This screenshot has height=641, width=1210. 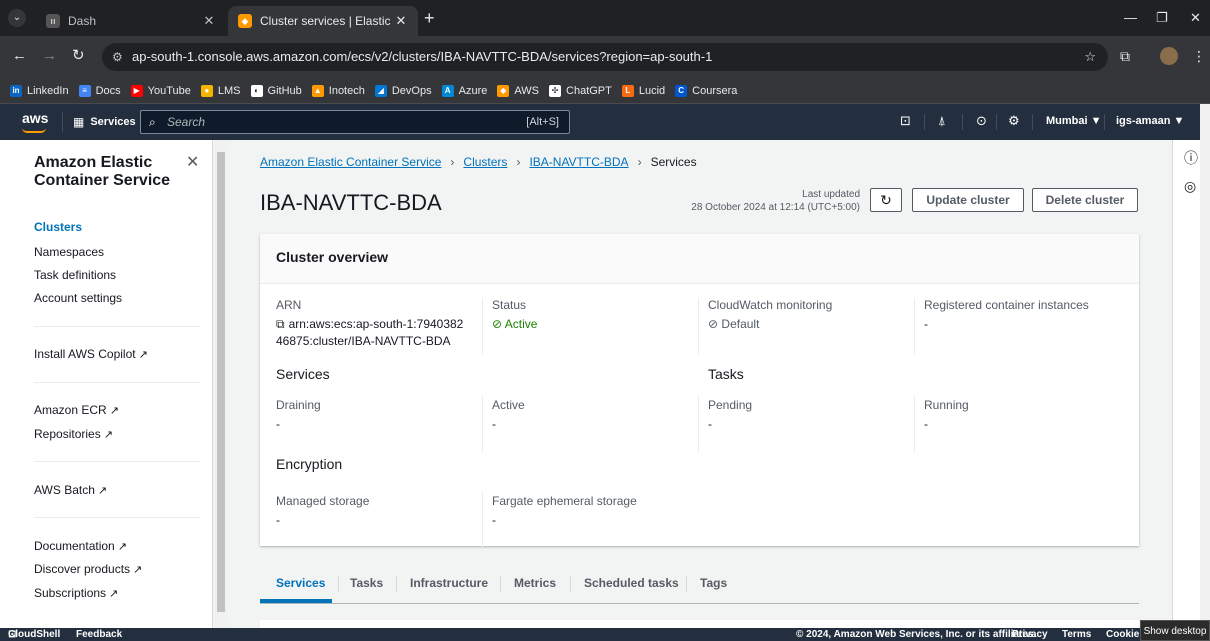 What do you see at coordinates (69, 252) in the screenshot?
I see `sidebar-item-namespaces: Namespaces` at bounding box center [69, 252].